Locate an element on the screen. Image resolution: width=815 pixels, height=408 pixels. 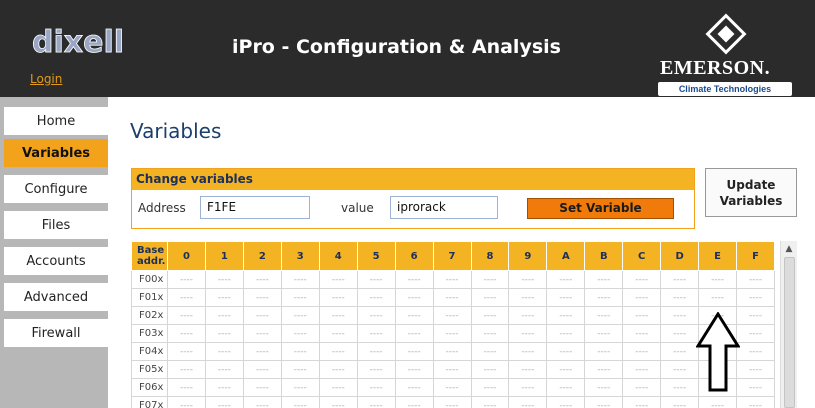
scroll-up-icon: ▲ is located at coordinates (789, 249).